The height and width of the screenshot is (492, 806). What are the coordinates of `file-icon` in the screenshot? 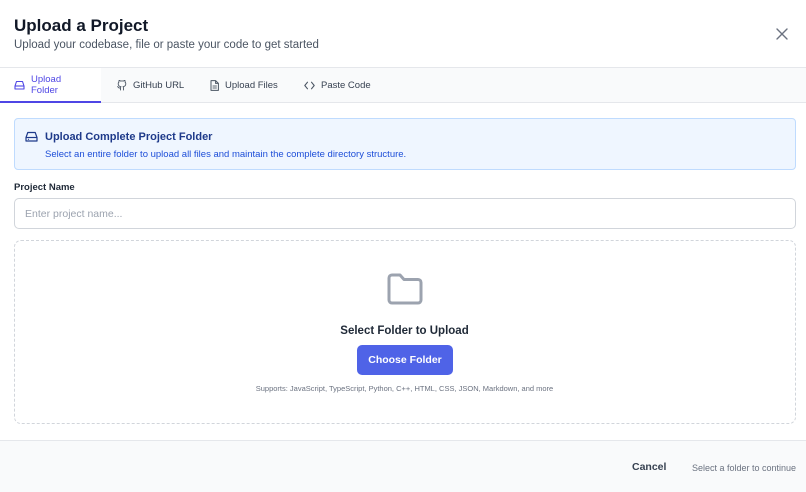 It's located at (214, 85).